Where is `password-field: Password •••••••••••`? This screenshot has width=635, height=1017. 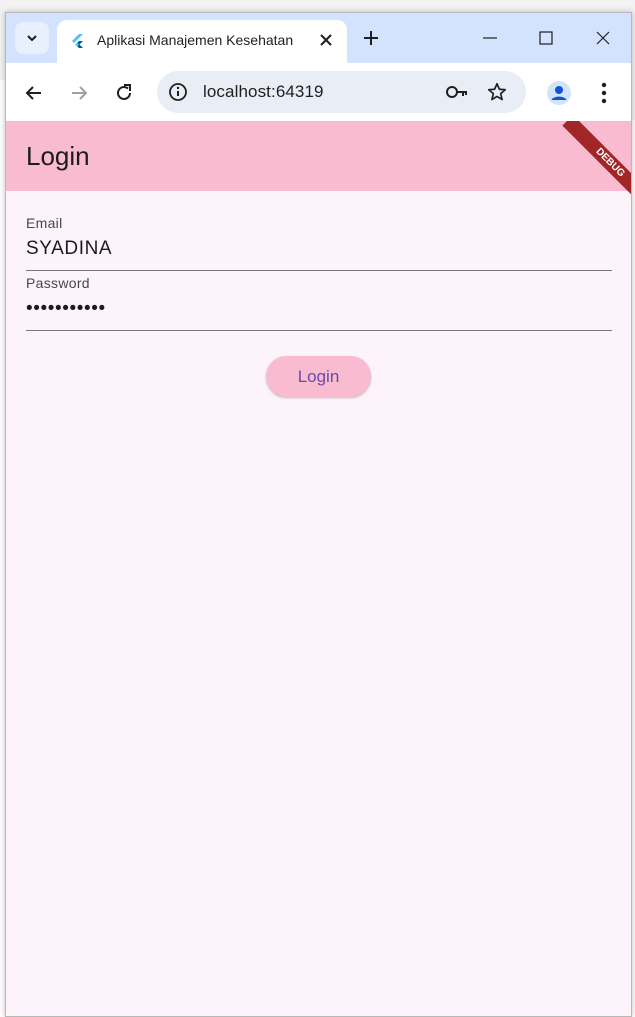 password-field: Password ••••••••••• is located at coordinates (319, 301).